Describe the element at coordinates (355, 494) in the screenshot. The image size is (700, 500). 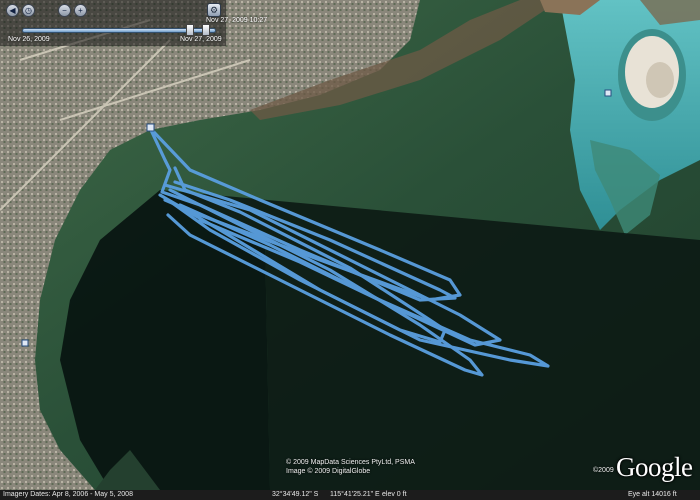
I see `longitude-readout: 115°41'25.21" E` at that location.